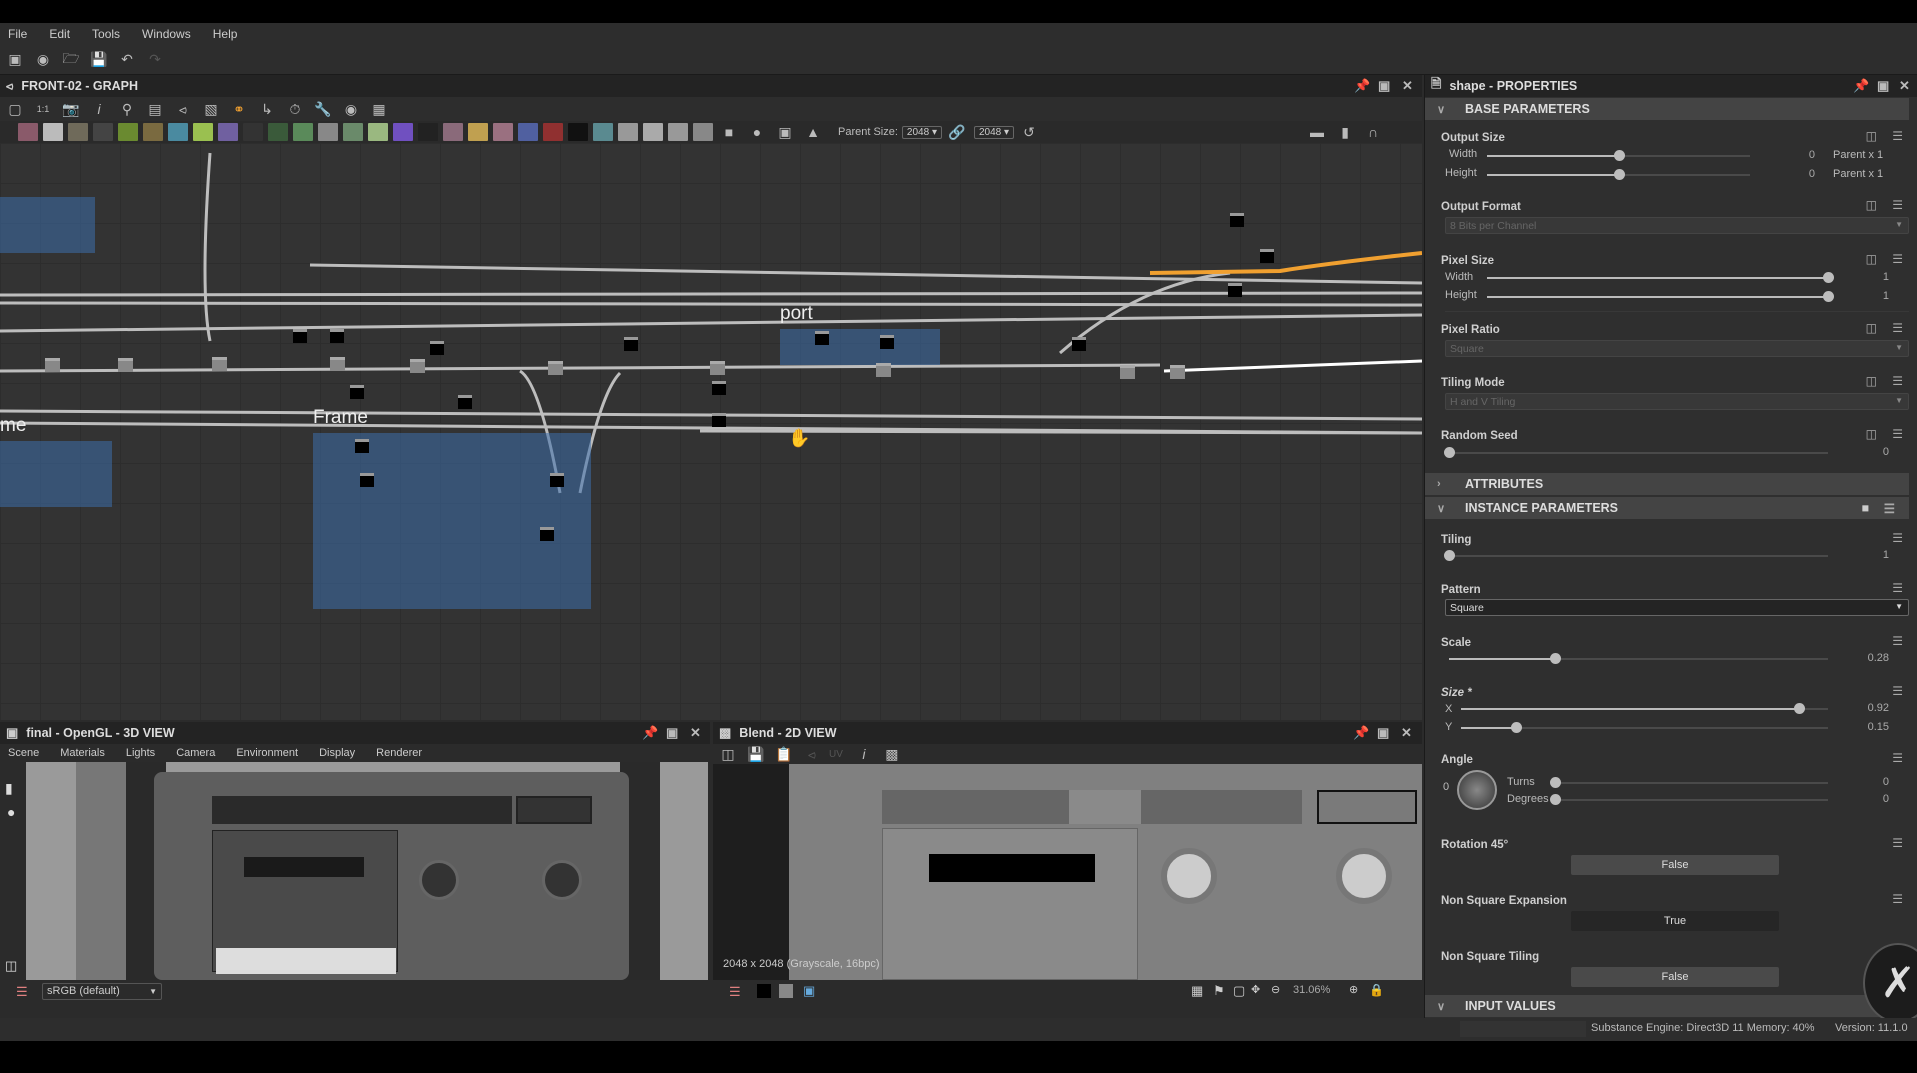  What do you see at coordinates (1618, 174) in the screenshot?
I see `output-height-slider` at bounding box center [1618, 174].